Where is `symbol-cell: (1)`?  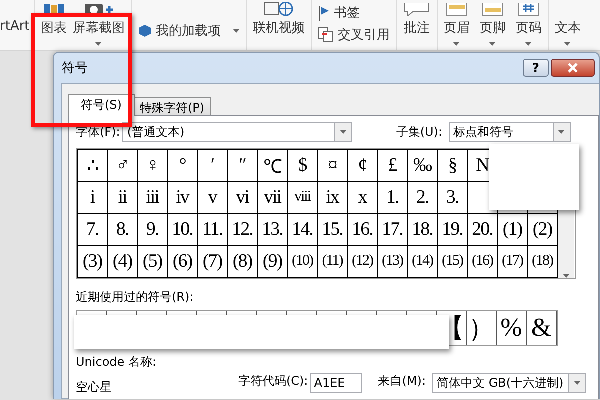 symbol-cell: (1) is located at coordinates (513, 230).